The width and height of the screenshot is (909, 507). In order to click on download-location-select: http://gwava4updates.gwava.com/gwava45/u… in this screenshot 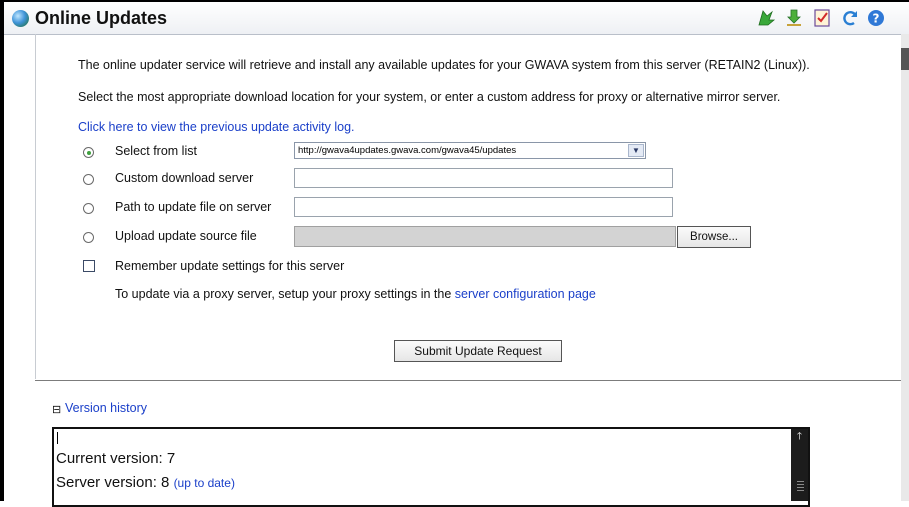, I will do `click(470, 150)`.